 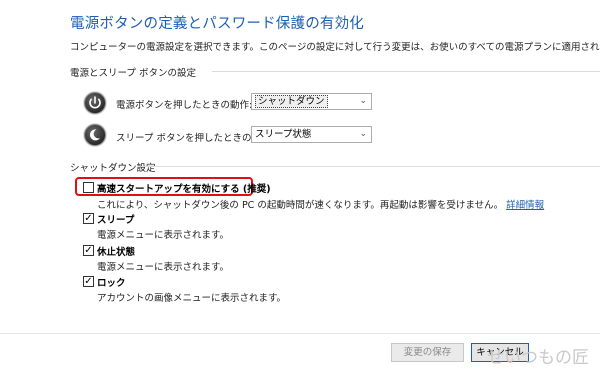 I want to click on hibernate-option-description: 電源メニューに表示されます。, so click(x=163, y=267).